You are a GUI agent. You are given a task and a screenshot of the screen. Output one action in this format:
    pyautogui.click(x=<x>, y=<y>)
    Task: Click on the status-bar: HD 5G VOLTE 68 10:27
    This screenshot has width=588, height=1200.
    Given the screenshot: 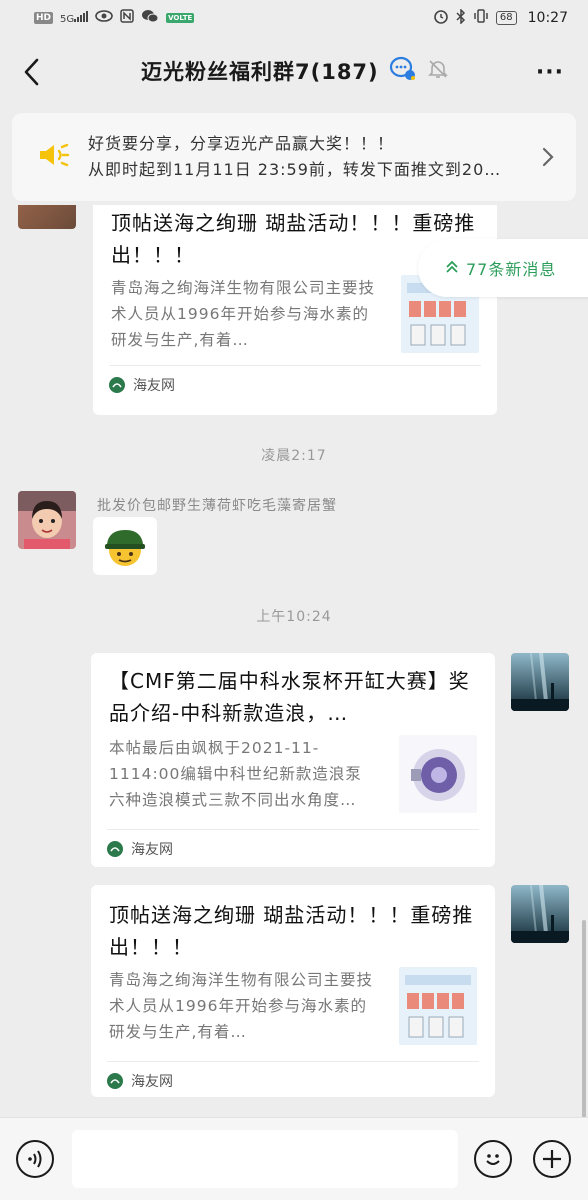 What is the action you would take?
    pyautogui.click(x=294, y=18)
    